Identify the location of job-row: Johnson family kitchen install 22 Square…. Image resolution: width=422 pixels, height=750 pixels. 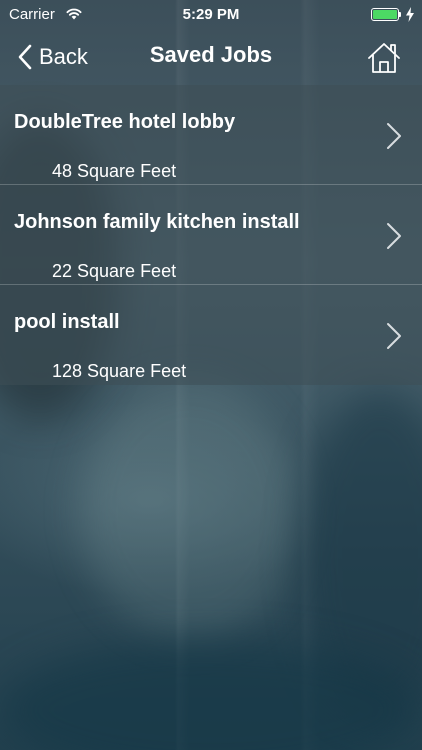
(211, 235).